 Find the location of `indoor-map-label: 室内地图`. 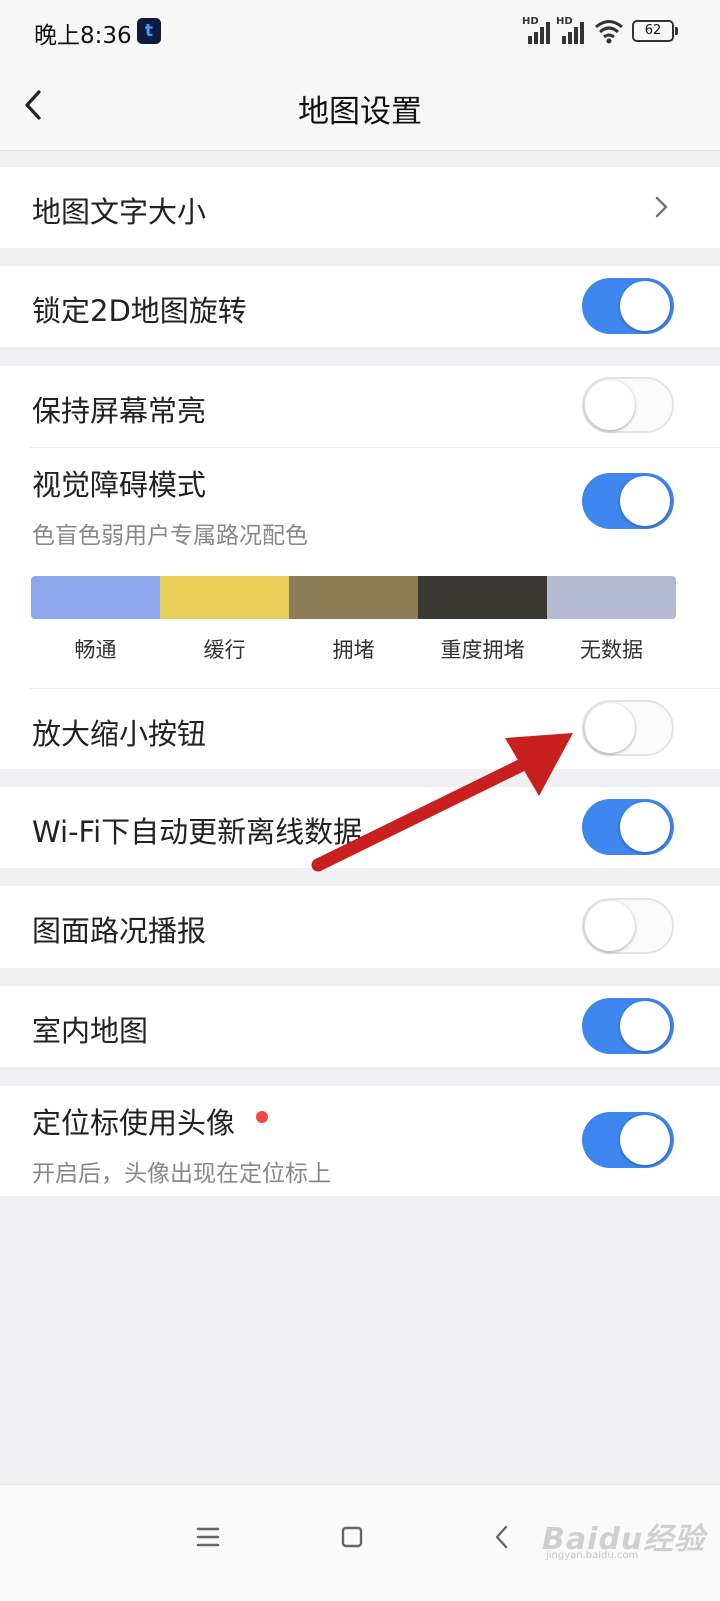

indoor-map-label: 室内地图 is located at coordinates (90, 1031).